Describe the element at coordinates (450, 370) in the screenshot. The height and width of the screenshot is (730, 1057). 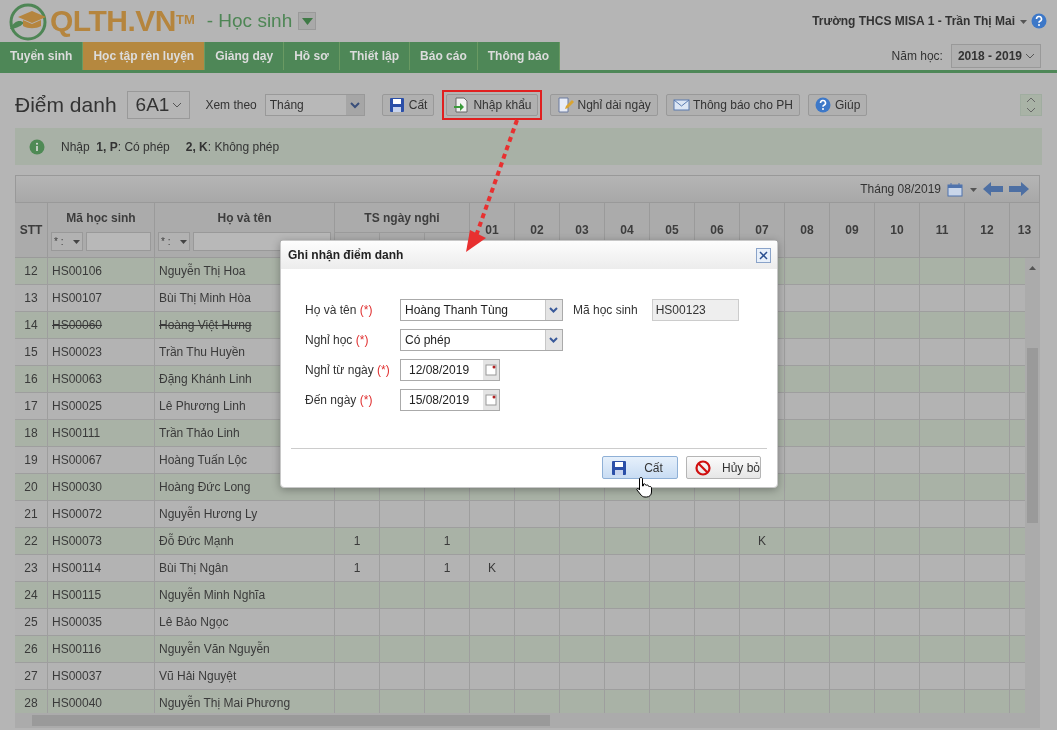
I see `date-field: 12/08/2019` at that location.